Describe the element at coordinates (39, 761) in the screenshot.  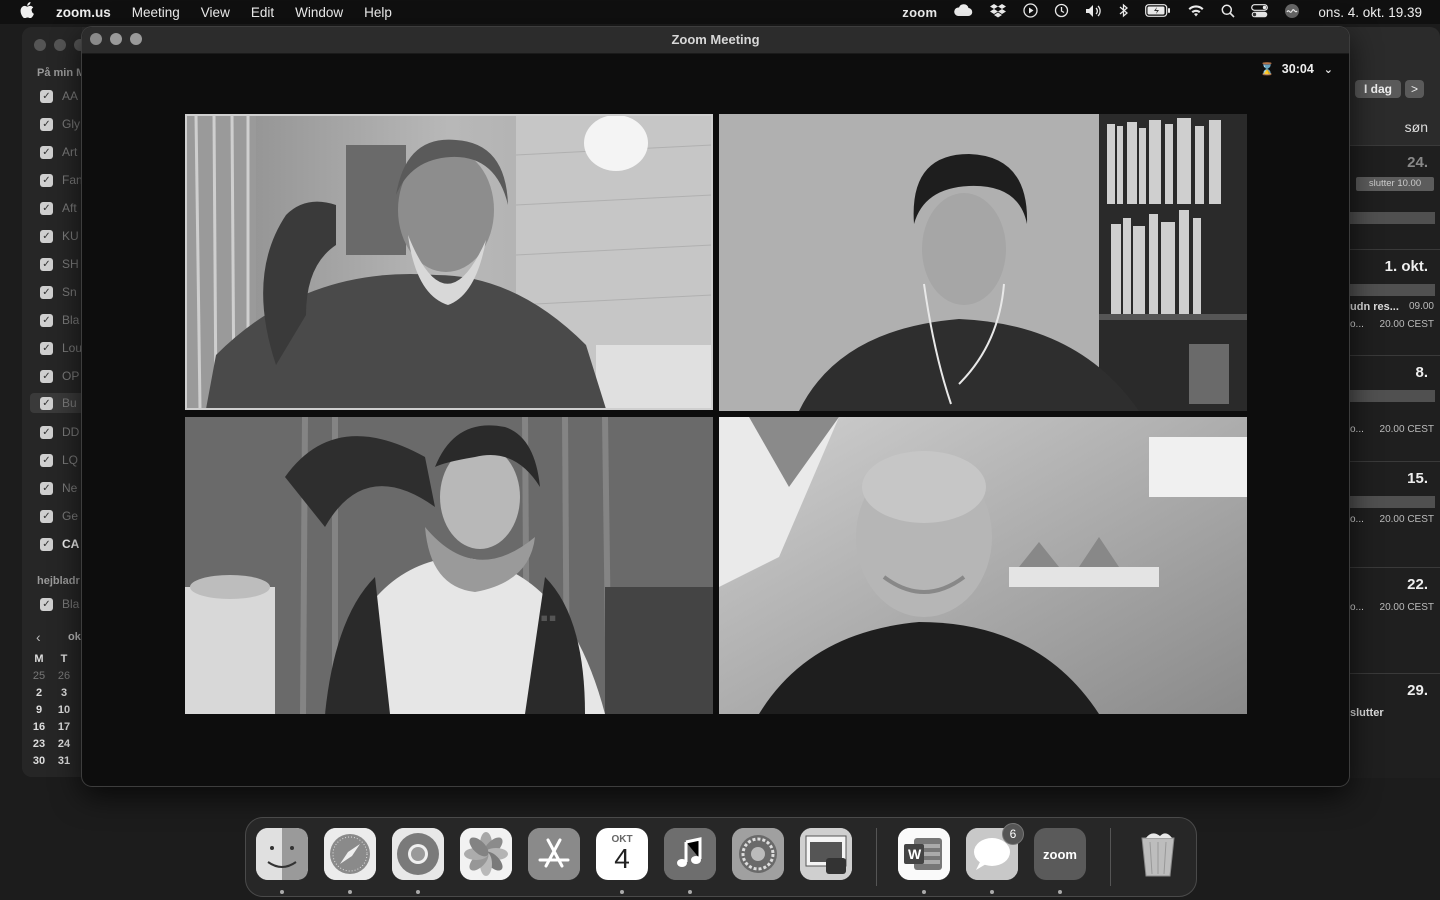
I see `mini-calendar-day: 30` at that location.